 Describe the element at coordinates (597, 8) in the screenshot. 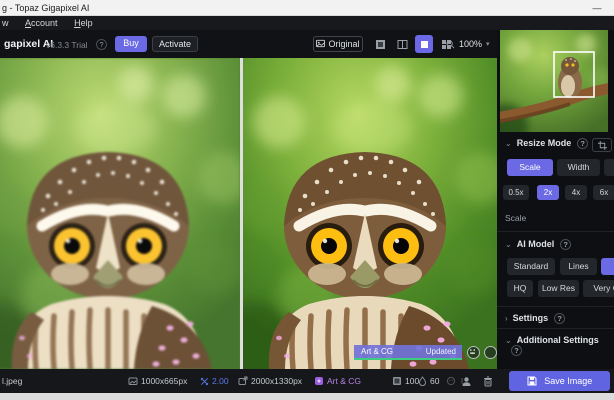

I see `minimize-button: —` at that location.